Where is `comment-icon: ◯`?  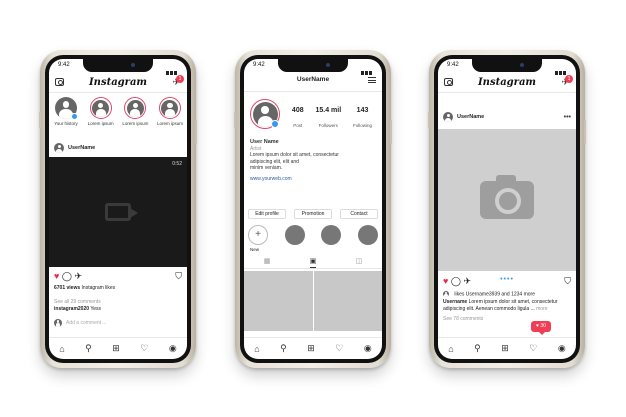
comment-icon: ◯ is located at coordinates (67, 276).